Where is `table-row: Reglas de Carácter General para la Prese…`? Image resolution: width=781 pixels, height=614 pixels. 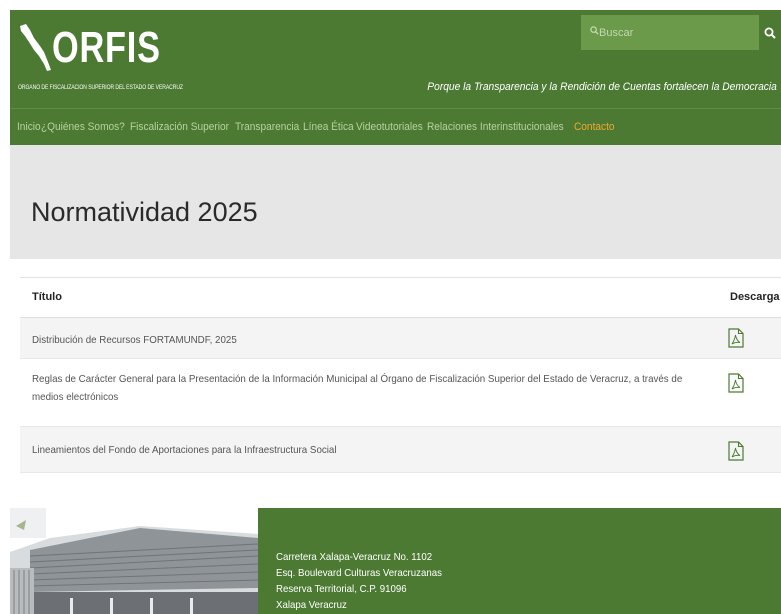
table-row: Reglas de Carácter General para la Prese… is located at coordinates (400, 393).